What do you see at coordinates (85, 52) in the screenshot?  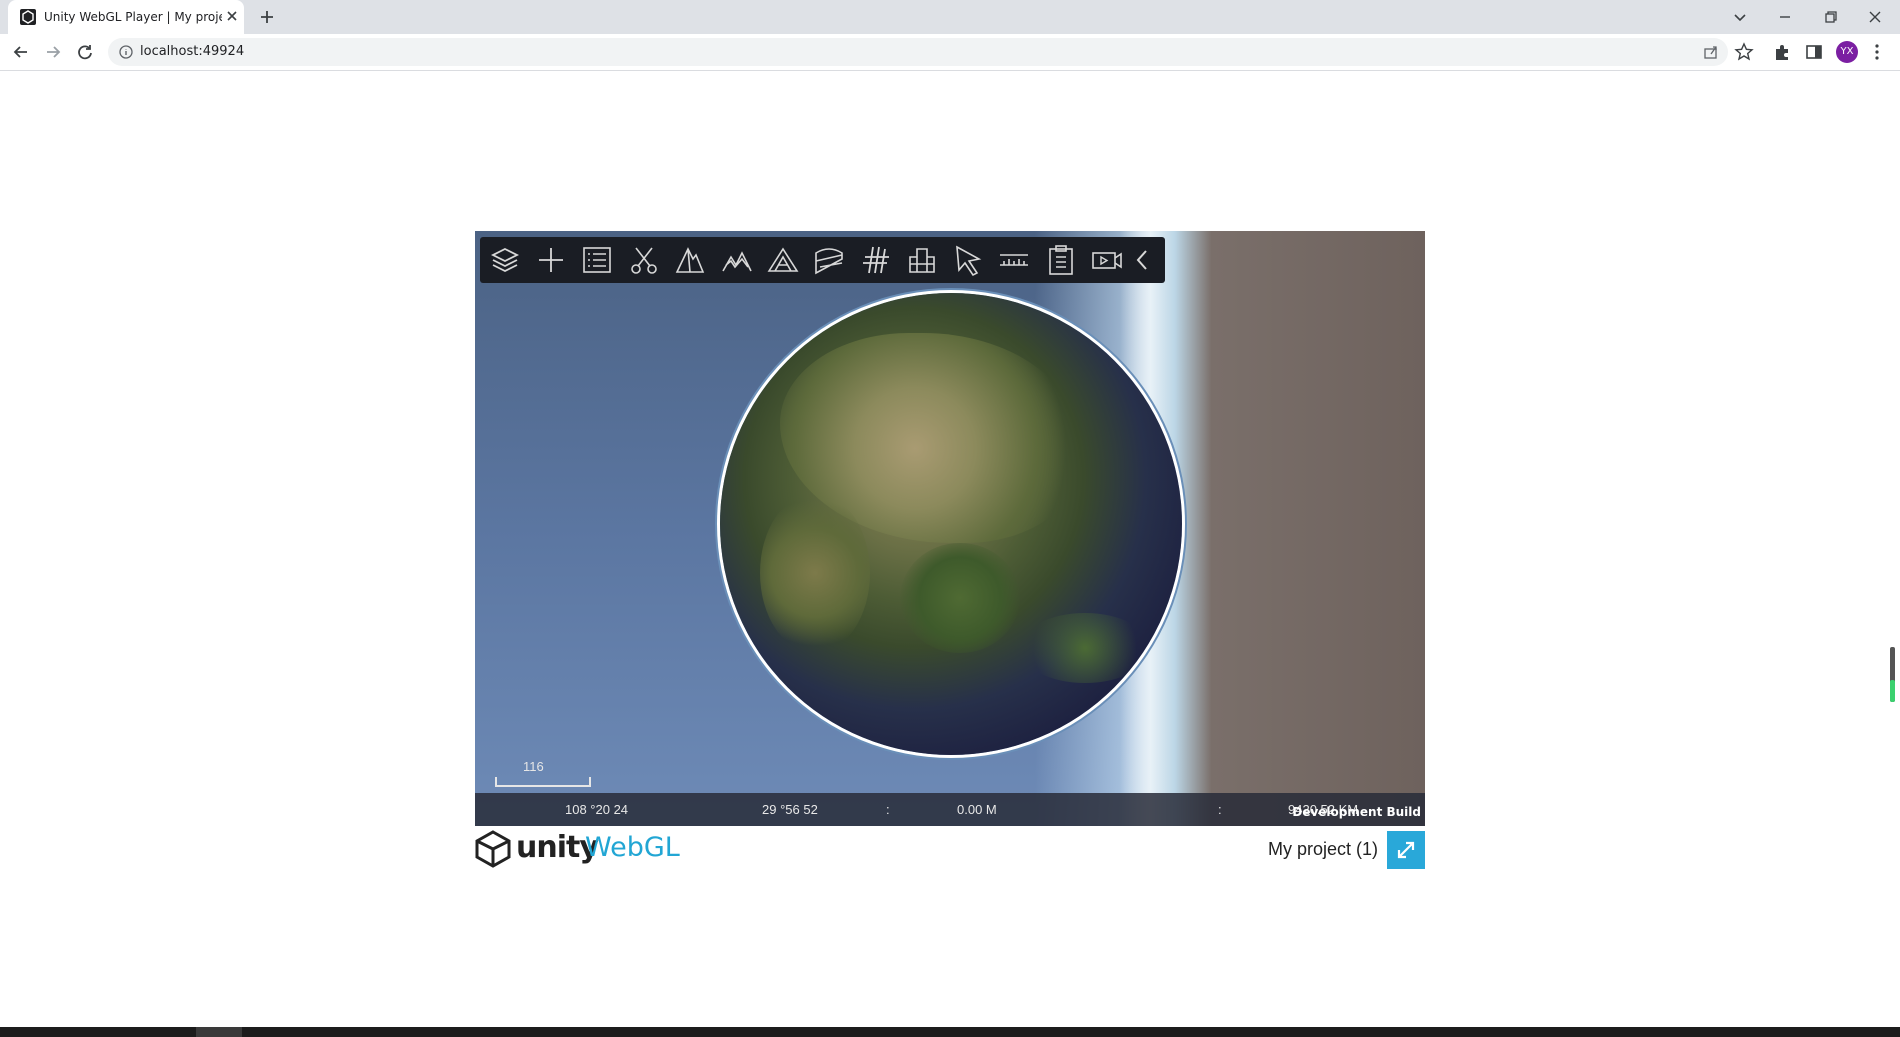 I see `reload-icon` at bounding box center [85, 52].